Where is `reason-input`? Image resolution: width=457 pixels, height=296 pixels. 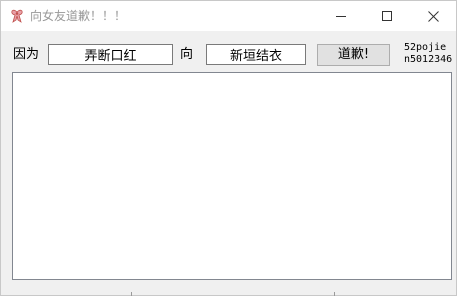 reason-input is located at coordinates (110, 54).